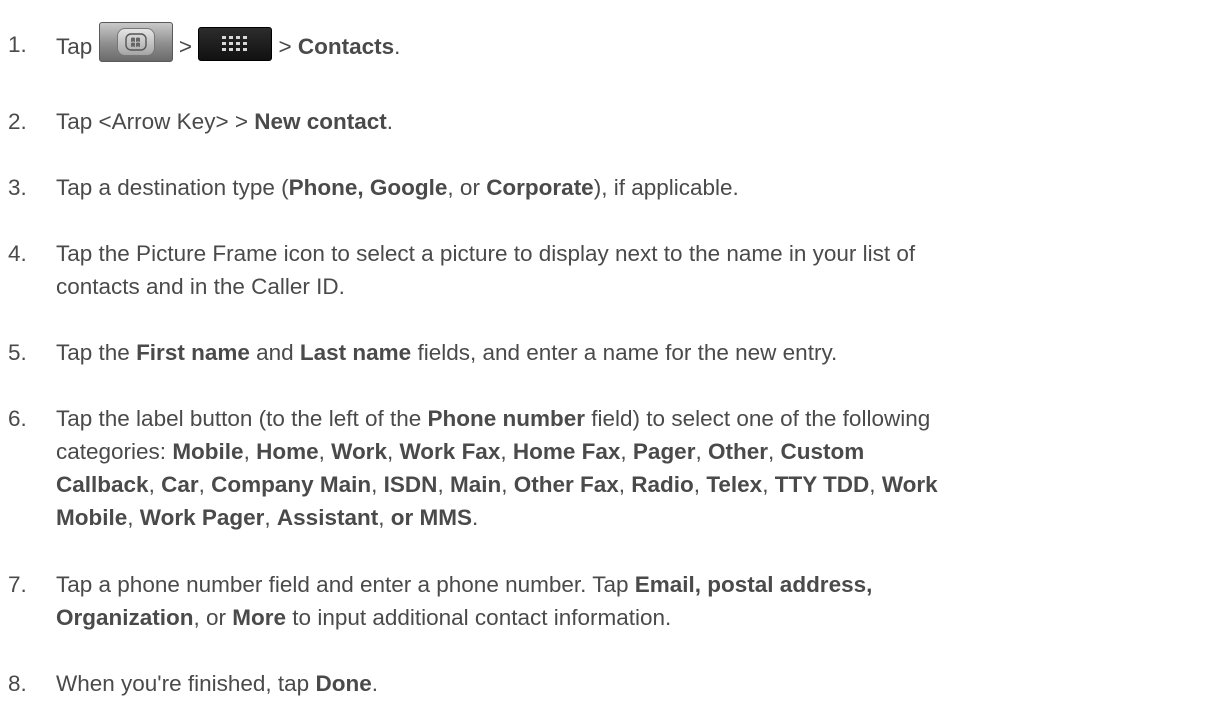  I want to click on step-number: 1., so click(17, 44).